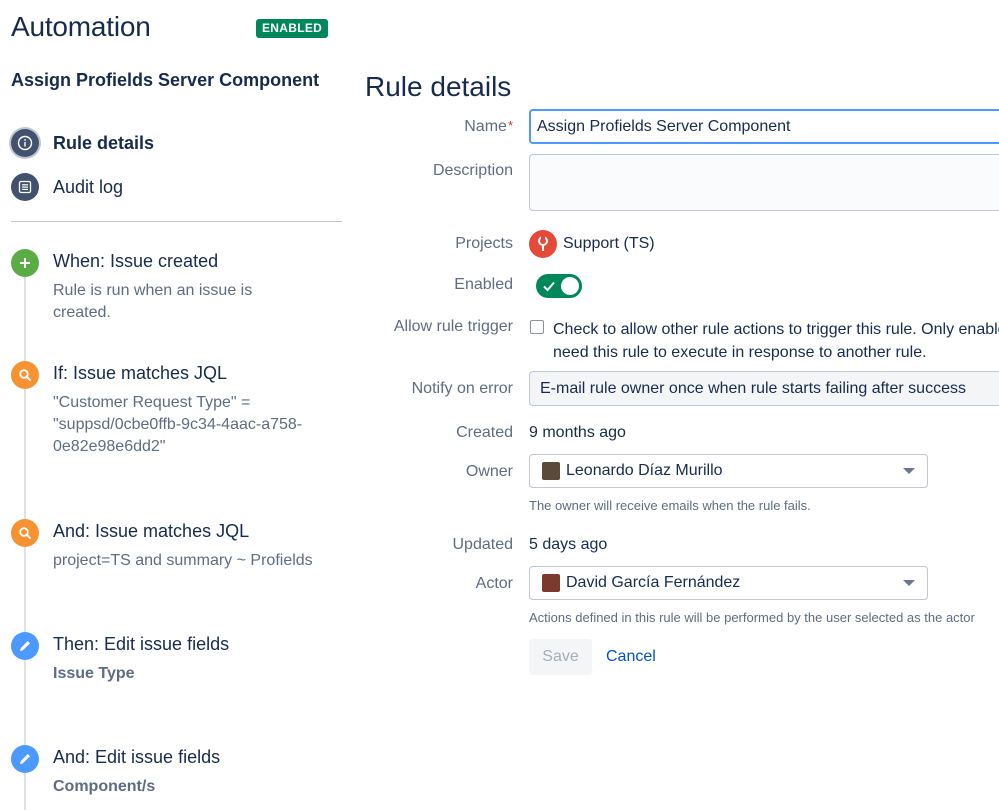  I want to click on name-label-text: Name, so click(485, 126).